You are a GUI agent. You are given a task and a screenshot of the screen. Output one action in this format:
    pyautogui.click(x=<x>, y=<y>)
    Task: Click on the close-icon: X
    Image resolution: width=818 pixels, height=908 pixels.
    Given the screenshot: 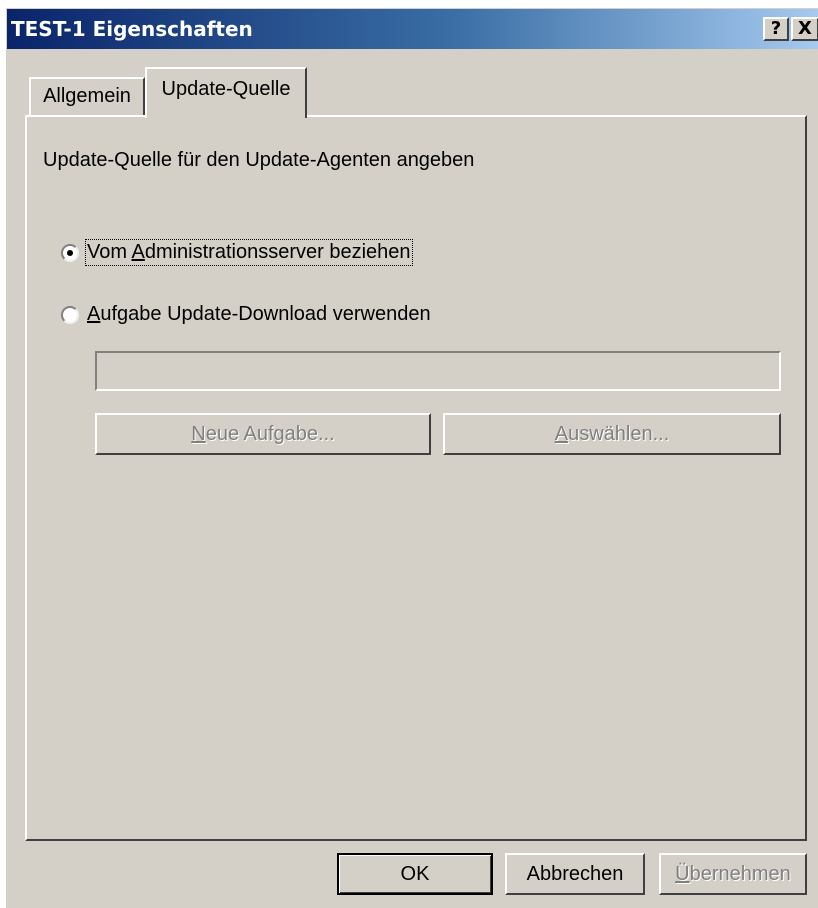 What is the action you would take?
    pyautogui.click(x=805, y=28)
    